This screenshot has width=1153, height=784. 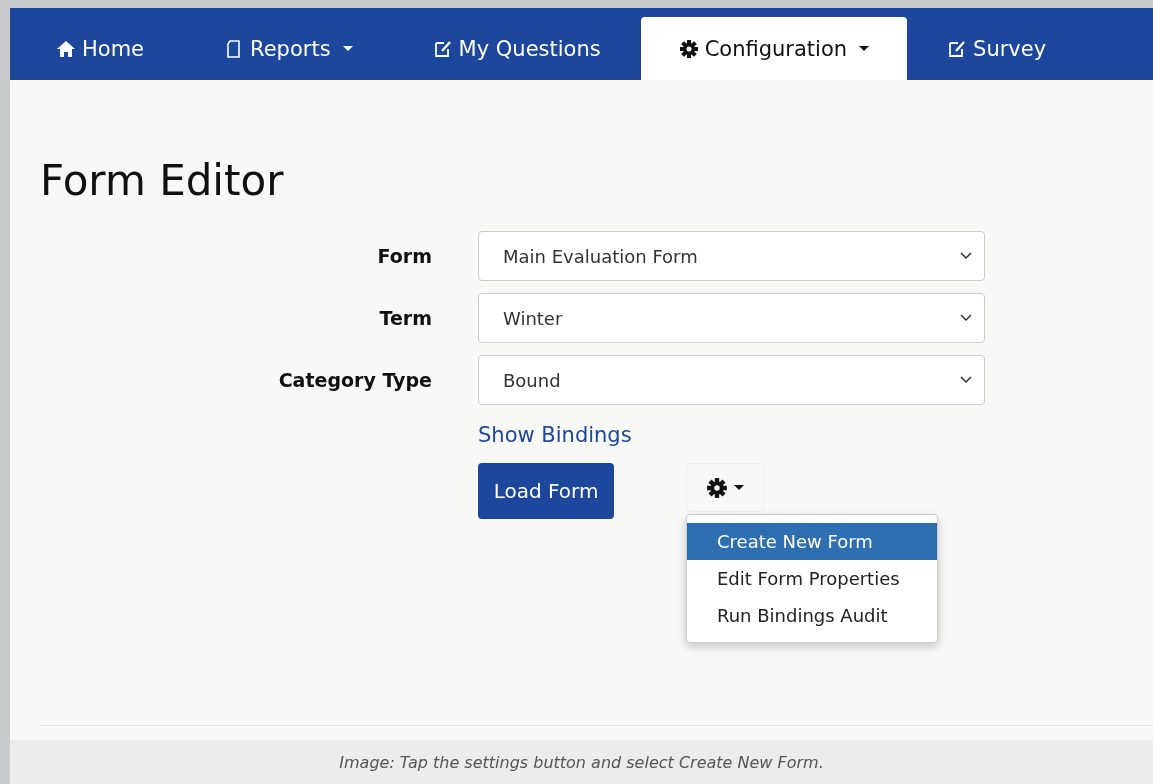 What do you see at coordinates (997, 48) in the screenshot?
I see `nav-tab: Survey` at bounding box center [997, 48].